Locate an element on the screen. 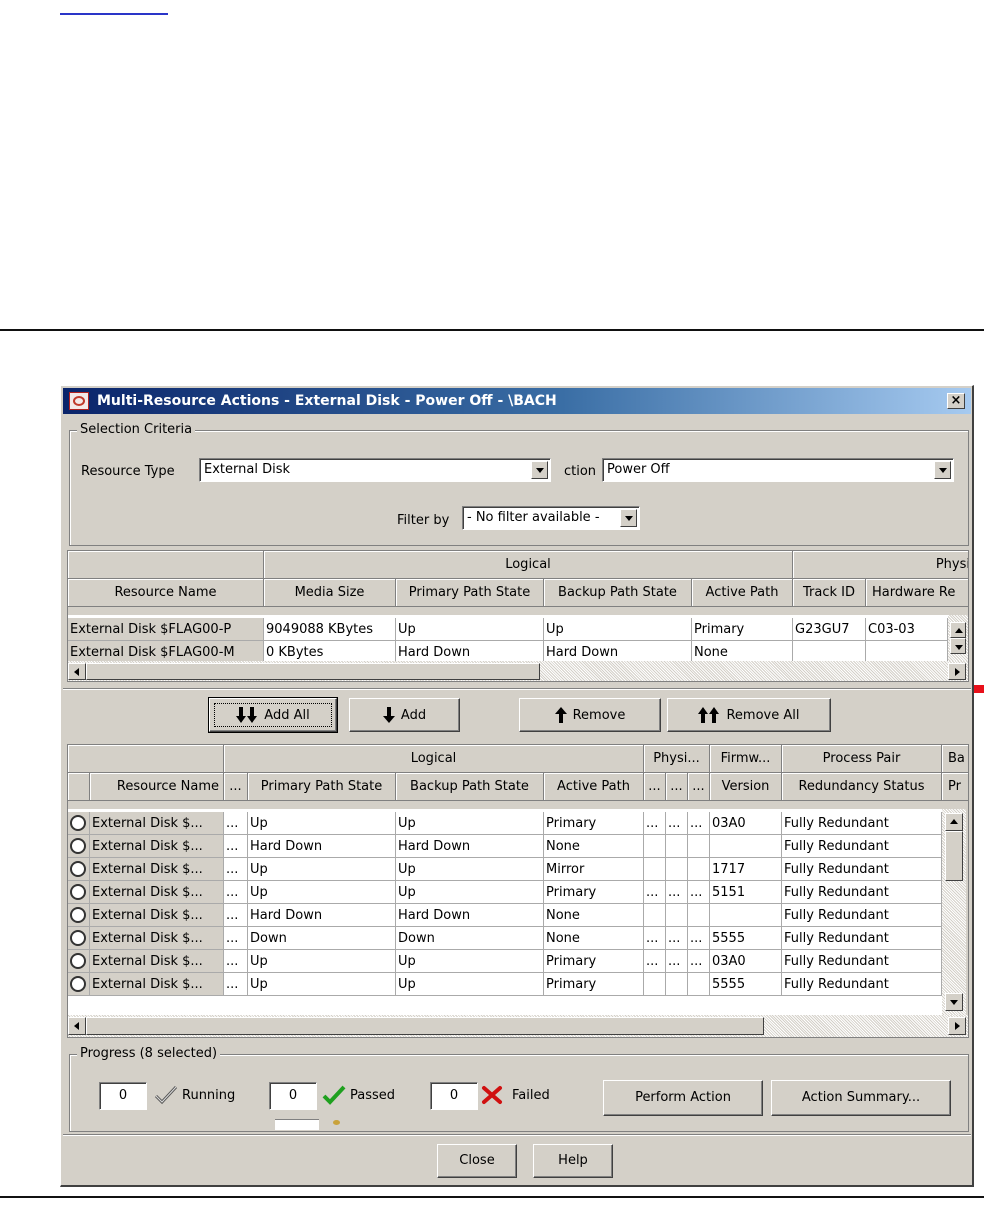  bottom-table-hscrollbar is located at coordinates (518, 1026).